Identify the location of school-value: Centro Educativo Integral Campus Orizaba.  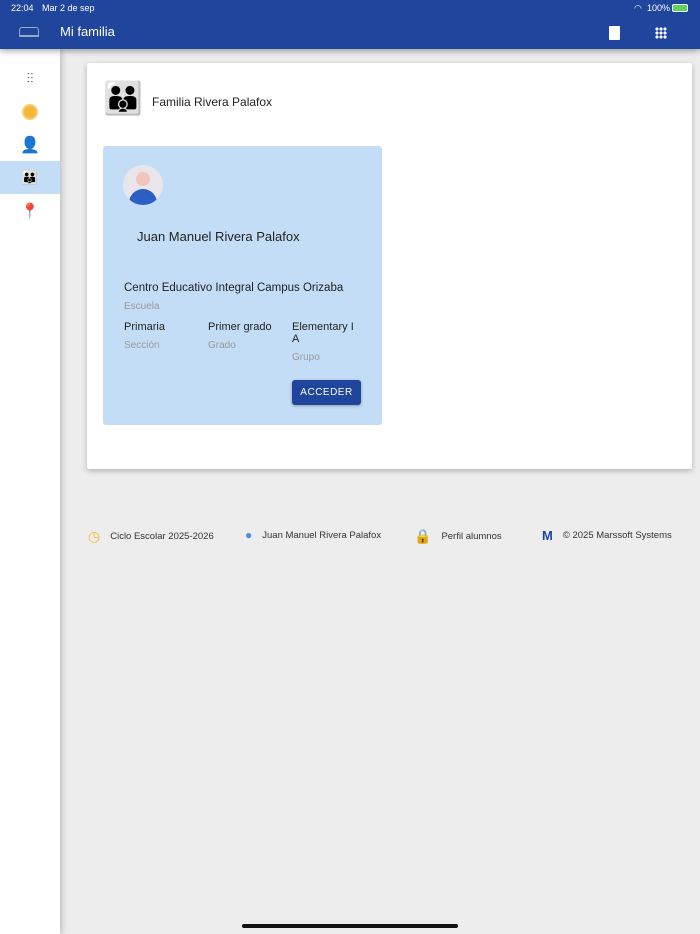
(234, 288).